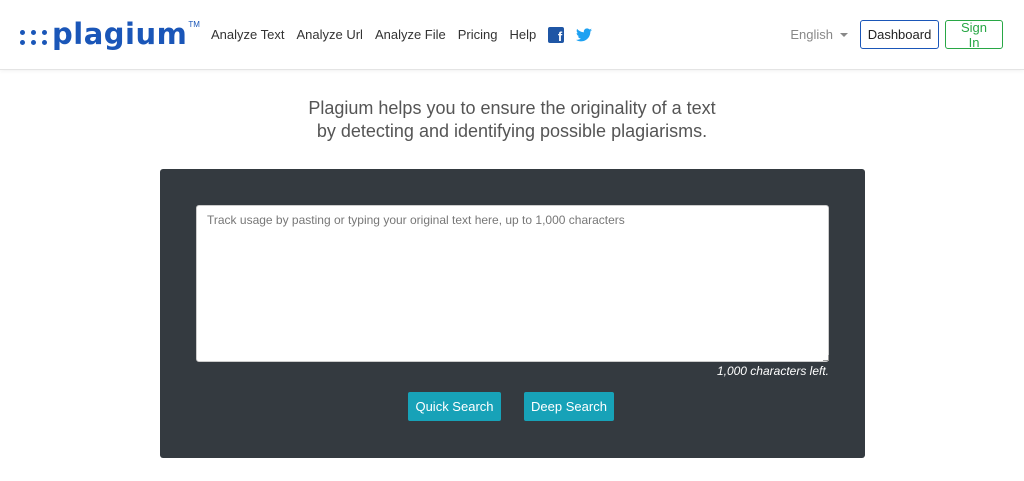 This screenshot has width=1024, height=481. I want to click on brand-trademark: TM, so click(194, 24).